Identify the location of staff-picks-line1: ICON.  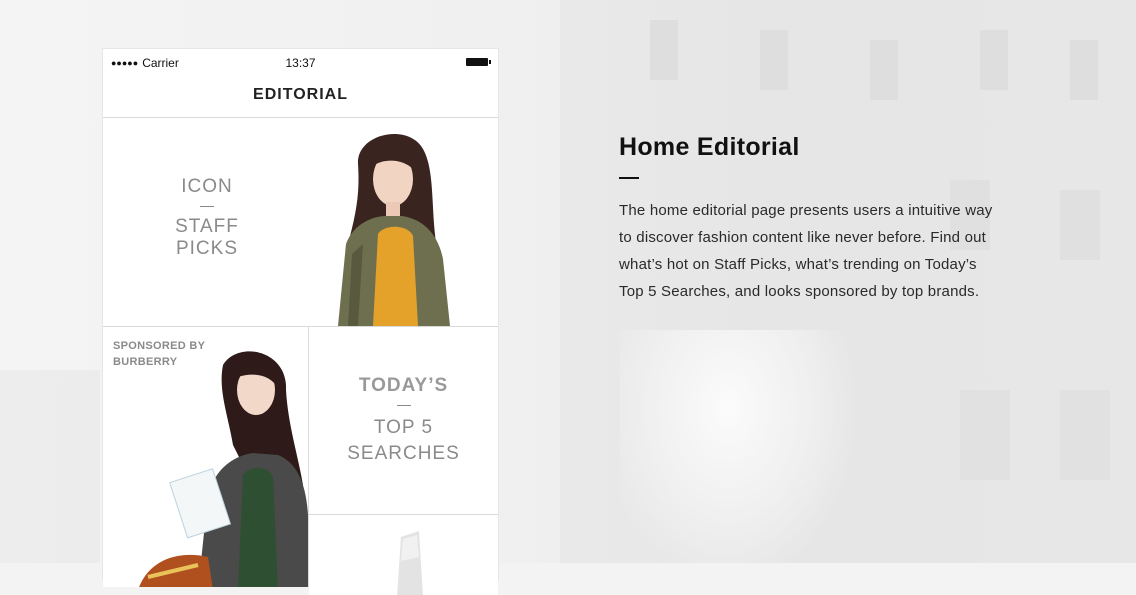
(207, 186).